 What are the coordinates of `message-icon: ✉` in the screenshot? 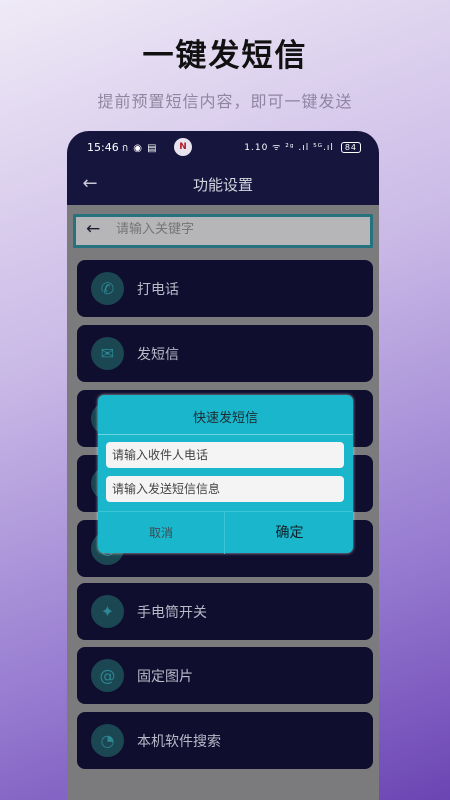 It's located at (107, 353).